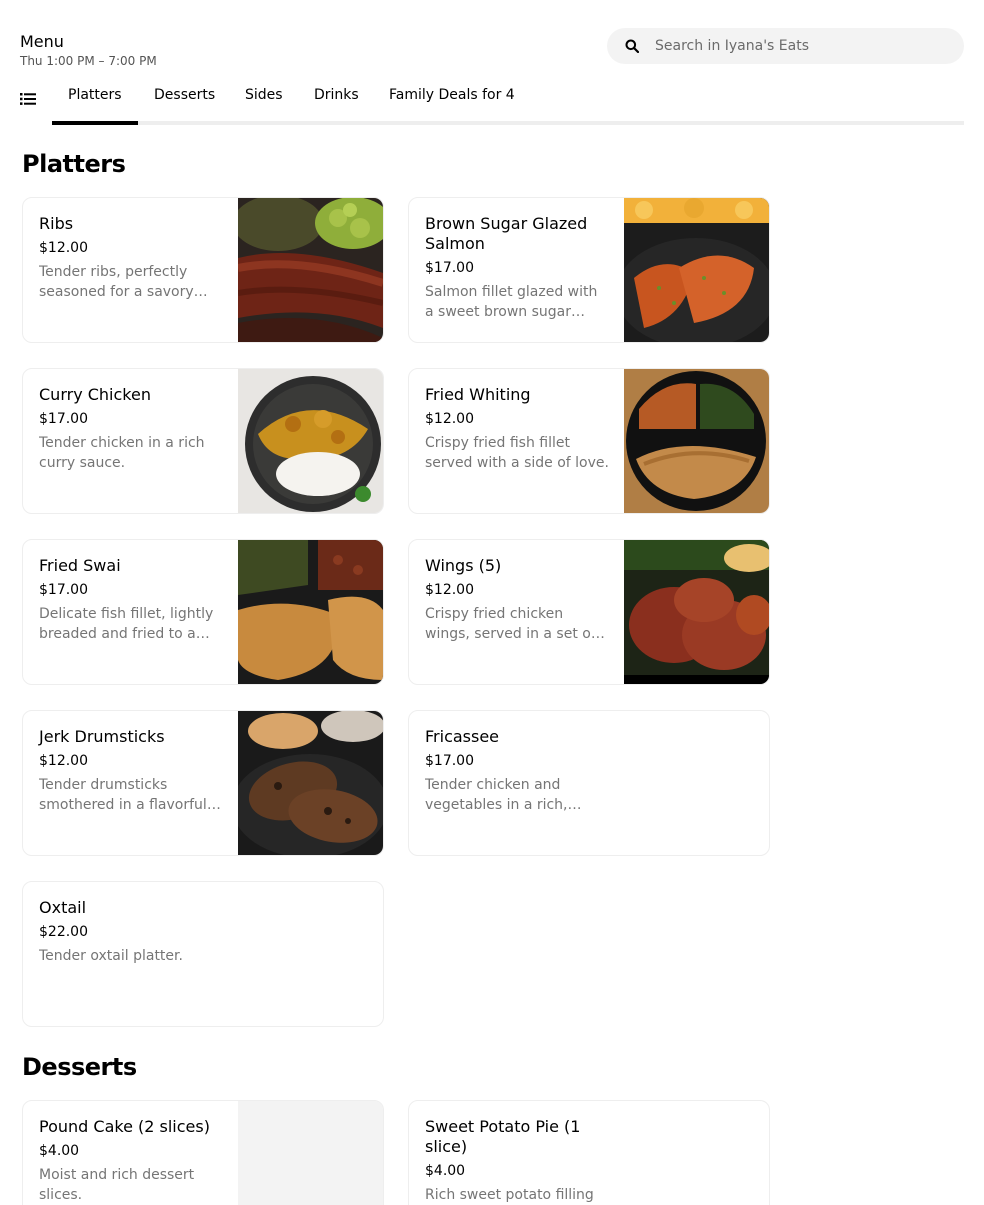 The image size is (984, 1205). What do you see at coordinates (632, 46) in the screenshot?
I see `search-icon` at bounding box center [632, 46].